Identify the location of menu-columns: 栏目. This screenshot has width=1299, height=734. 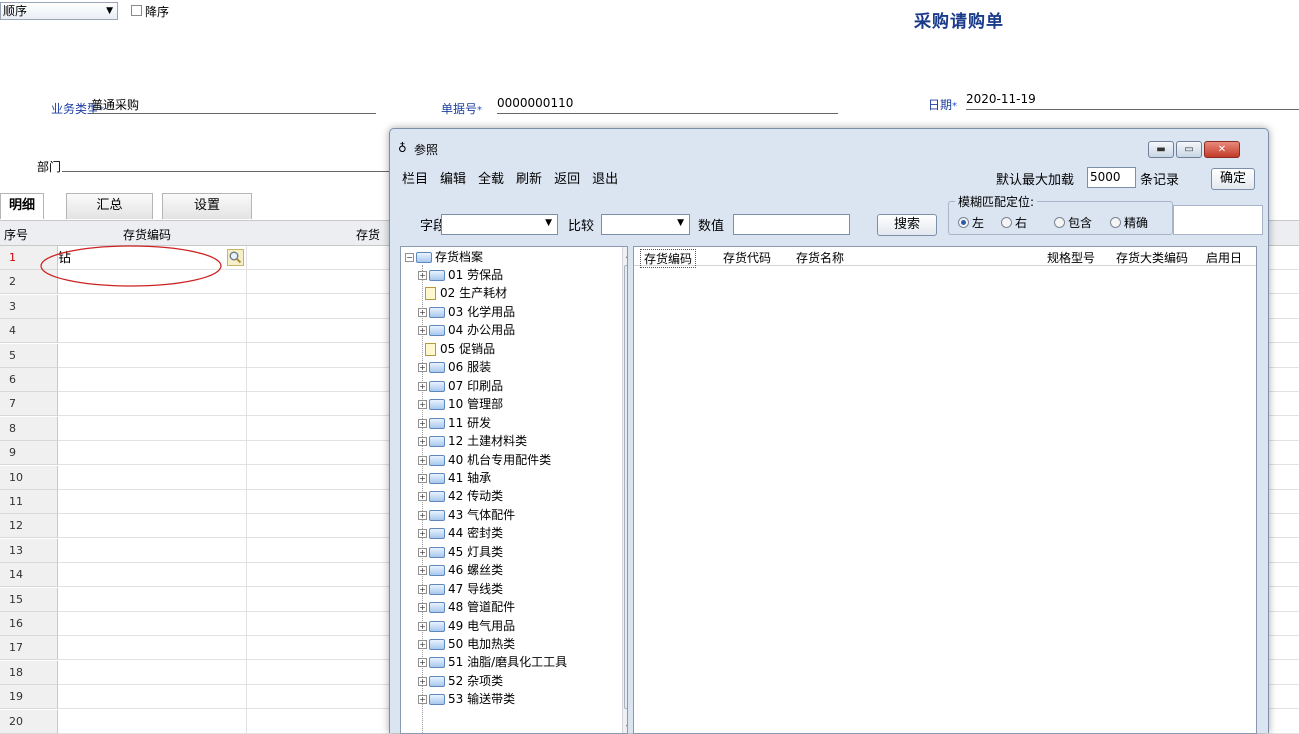
(415, 177).